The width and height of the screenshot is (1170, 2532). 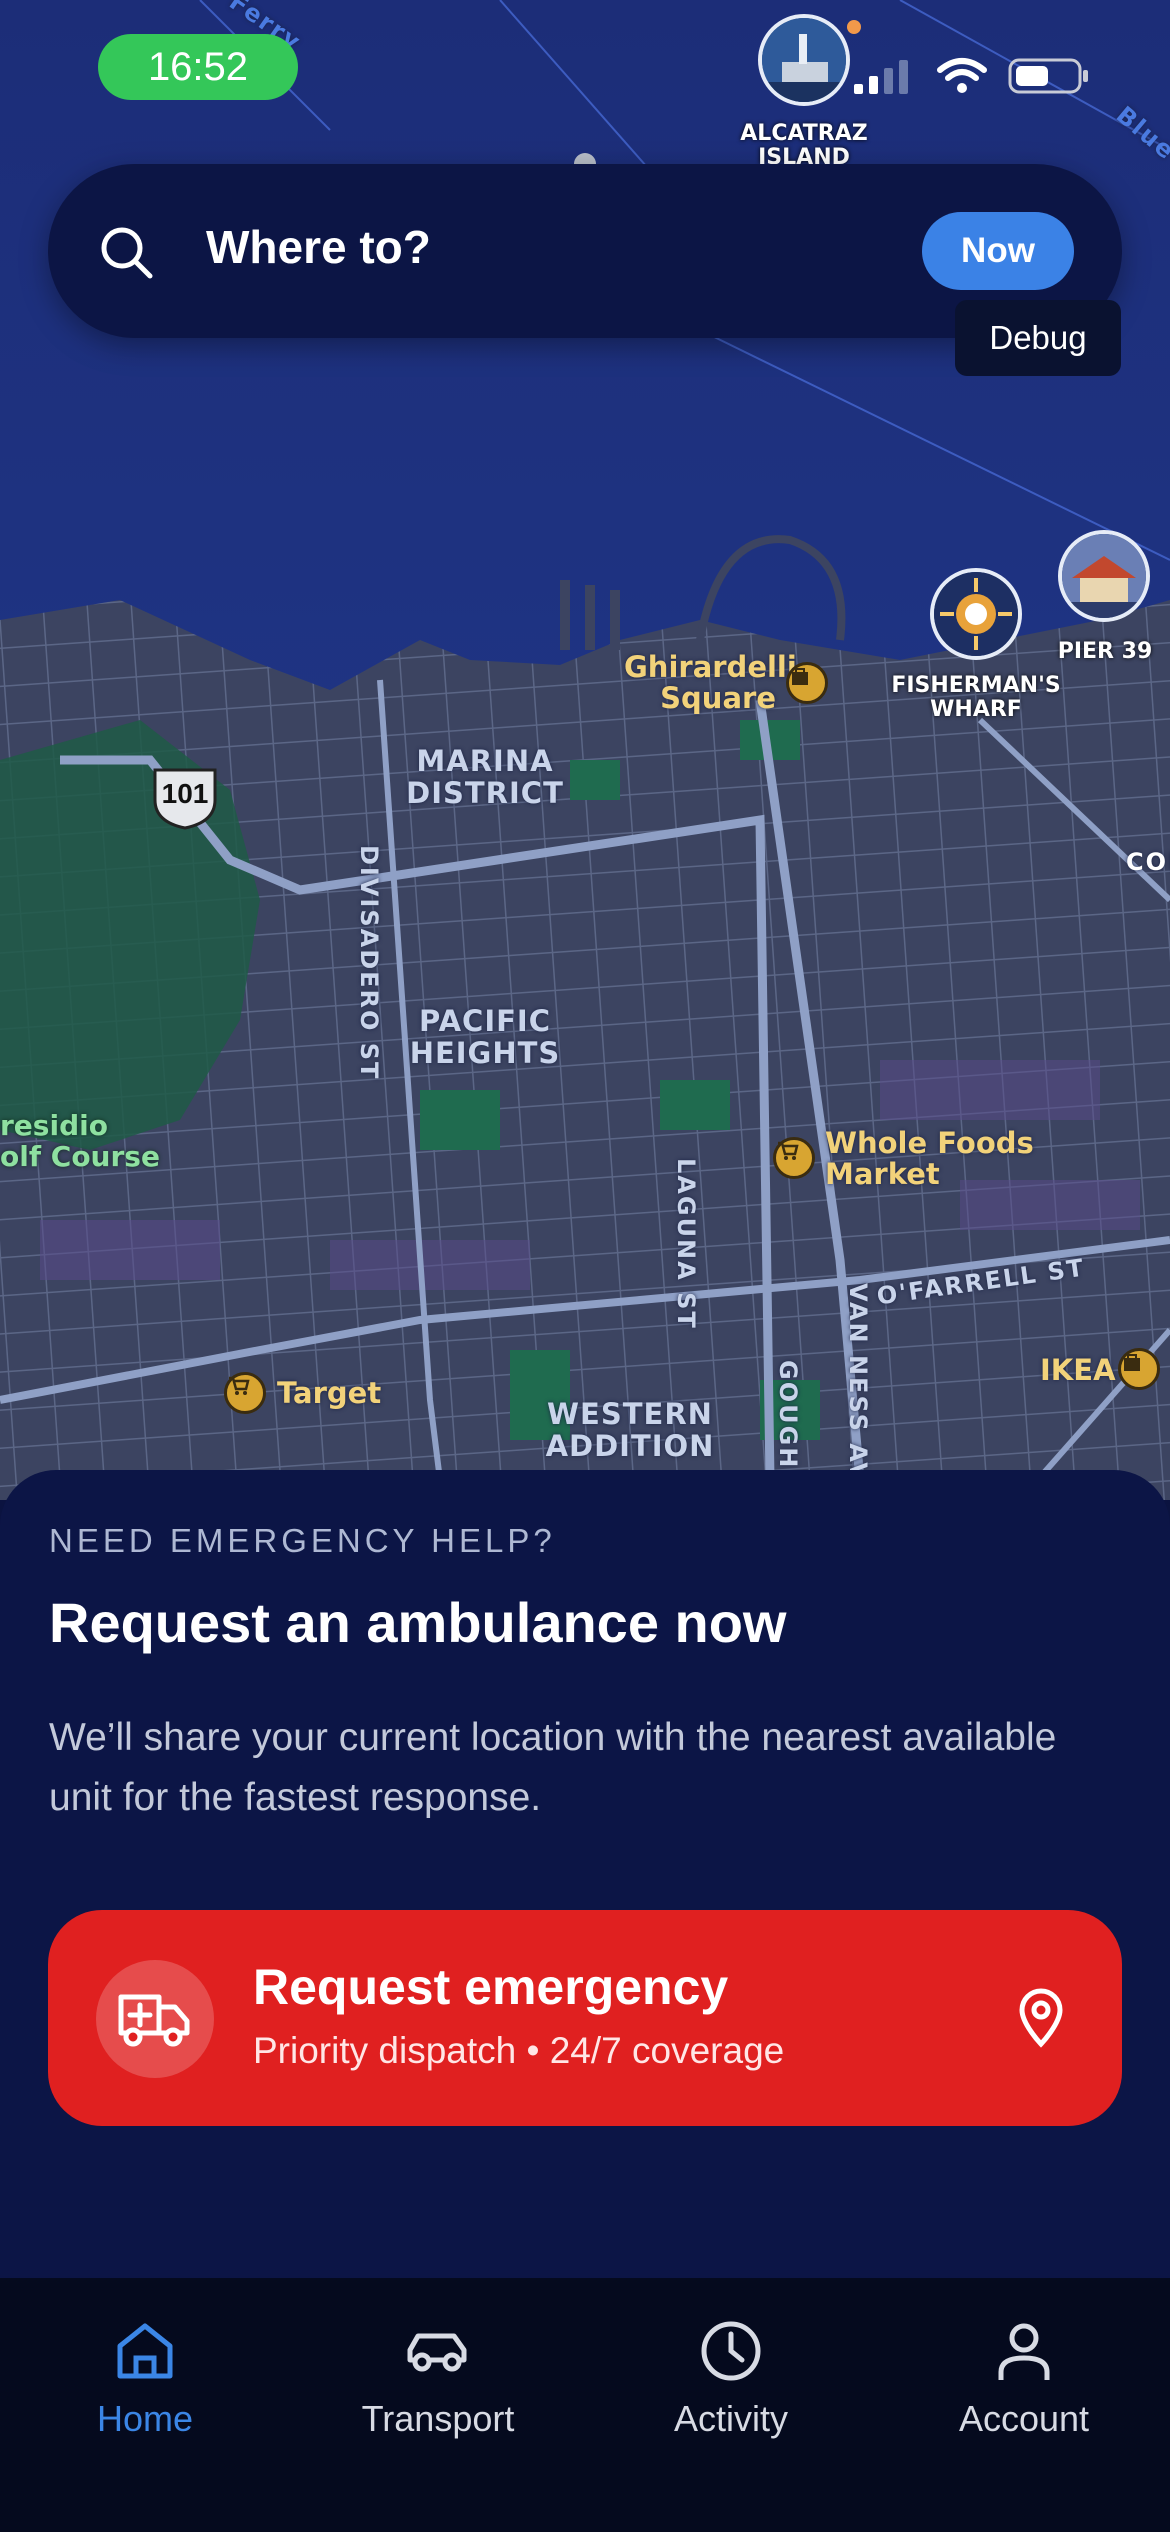 I want to click on ambulance-icon, so click(x=155, y=2019).